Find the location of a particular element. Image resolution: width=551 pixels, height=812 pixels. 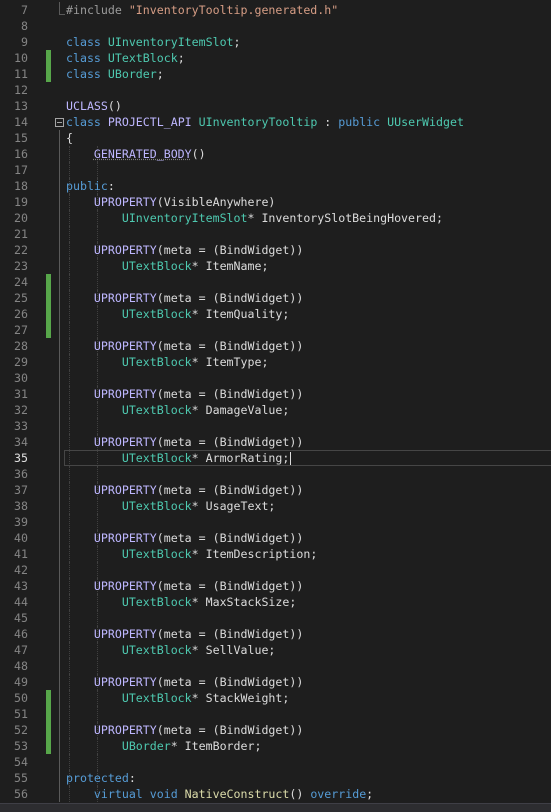

code-line: 42 is located at coordinates (275, 570).